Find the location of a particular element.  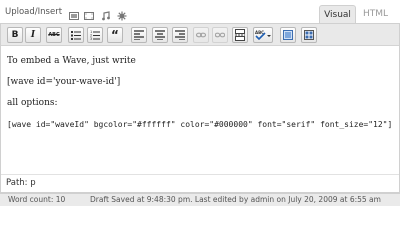

bold-button: B is located at coordinates (15, 35).